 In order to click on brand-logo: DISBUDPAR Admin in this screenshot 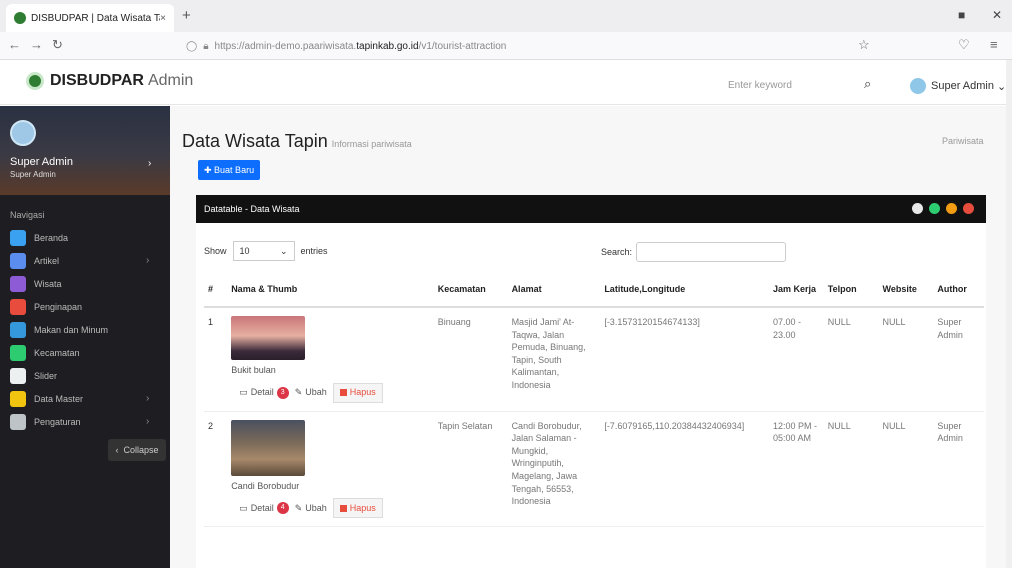, I will do `click(107, 81)`.